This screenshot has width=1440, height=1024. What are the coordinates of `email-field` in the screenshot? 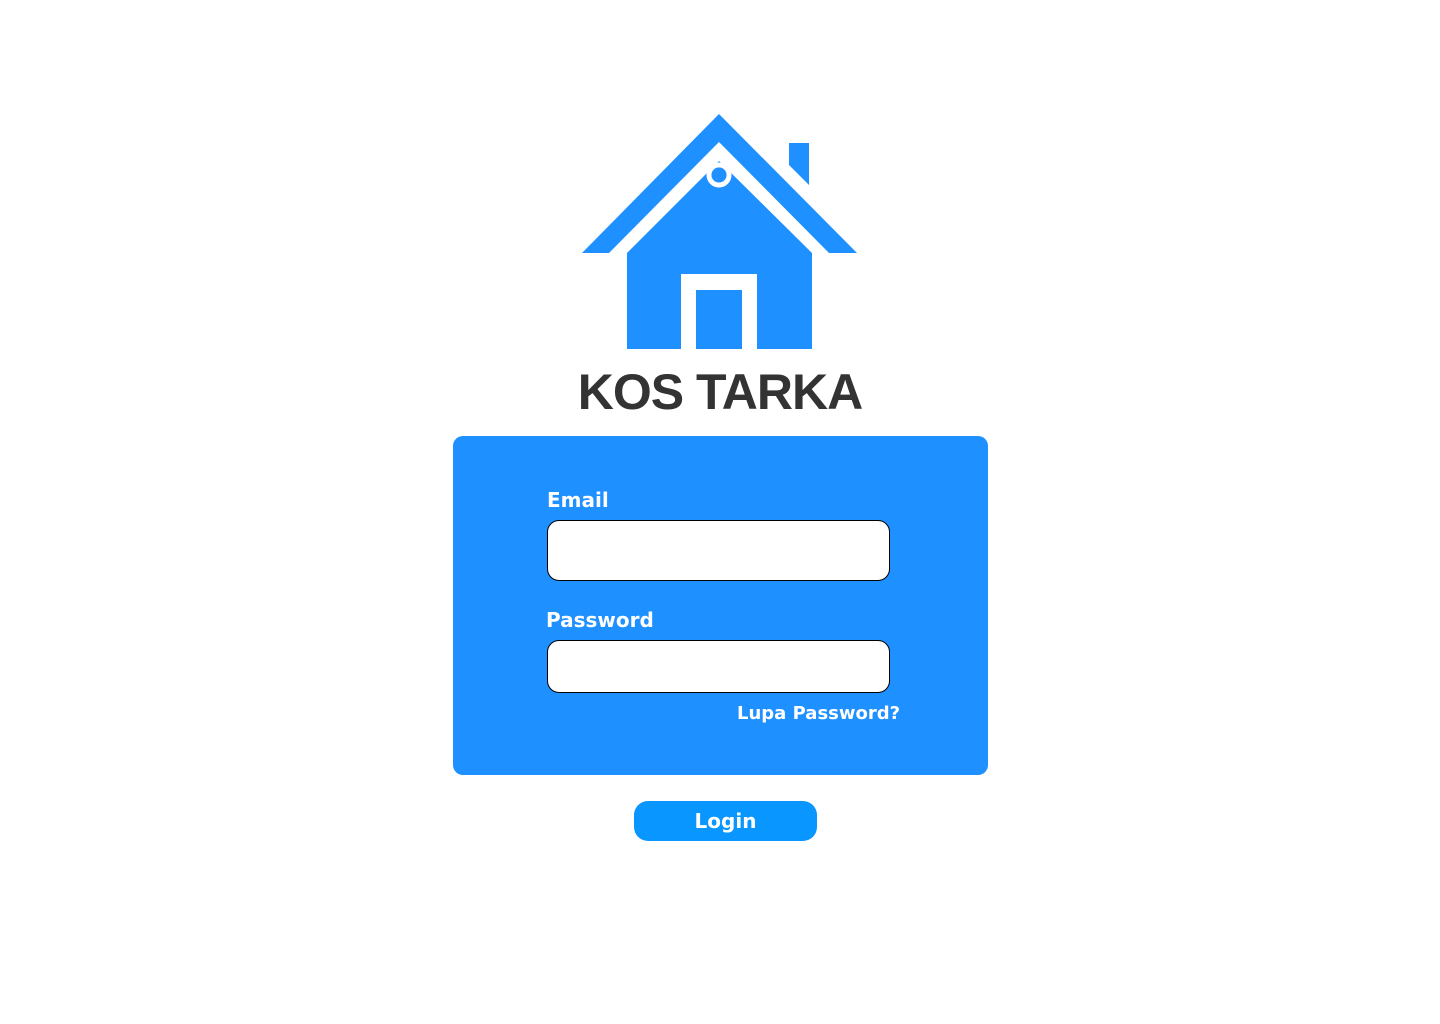 It's located at (718, 550).